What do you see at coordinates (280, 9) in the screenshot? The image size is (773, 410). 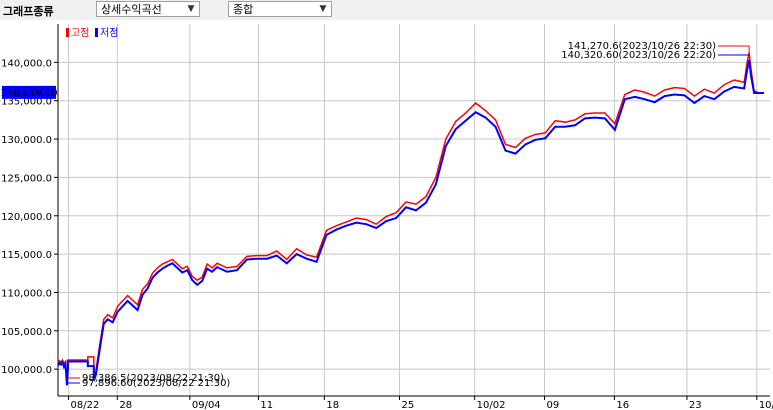 I see `scope-select: 종합 ▼` at bounding box center [280, 9].